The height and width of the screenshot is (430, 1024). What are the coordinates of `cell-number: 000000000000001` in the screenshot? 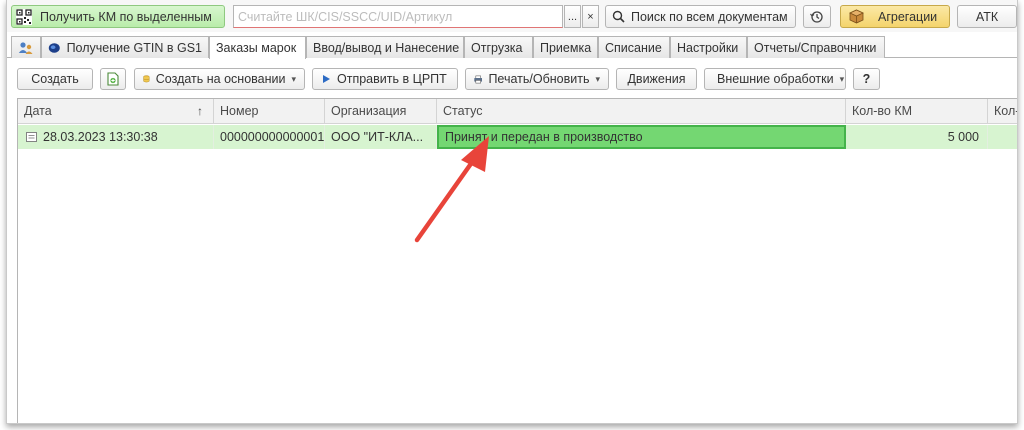 It's located at (269, 137).